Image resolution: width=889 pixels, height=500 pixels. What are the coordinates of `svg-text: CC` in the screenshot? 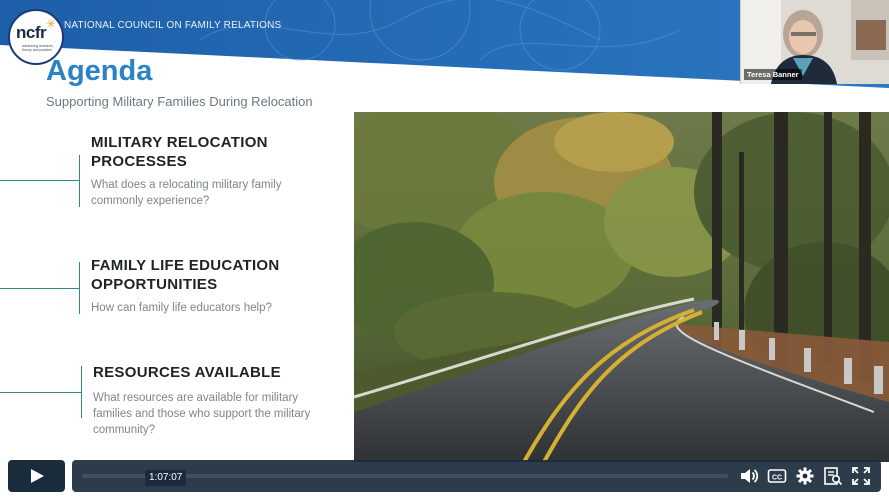 It's located at (777, 478).